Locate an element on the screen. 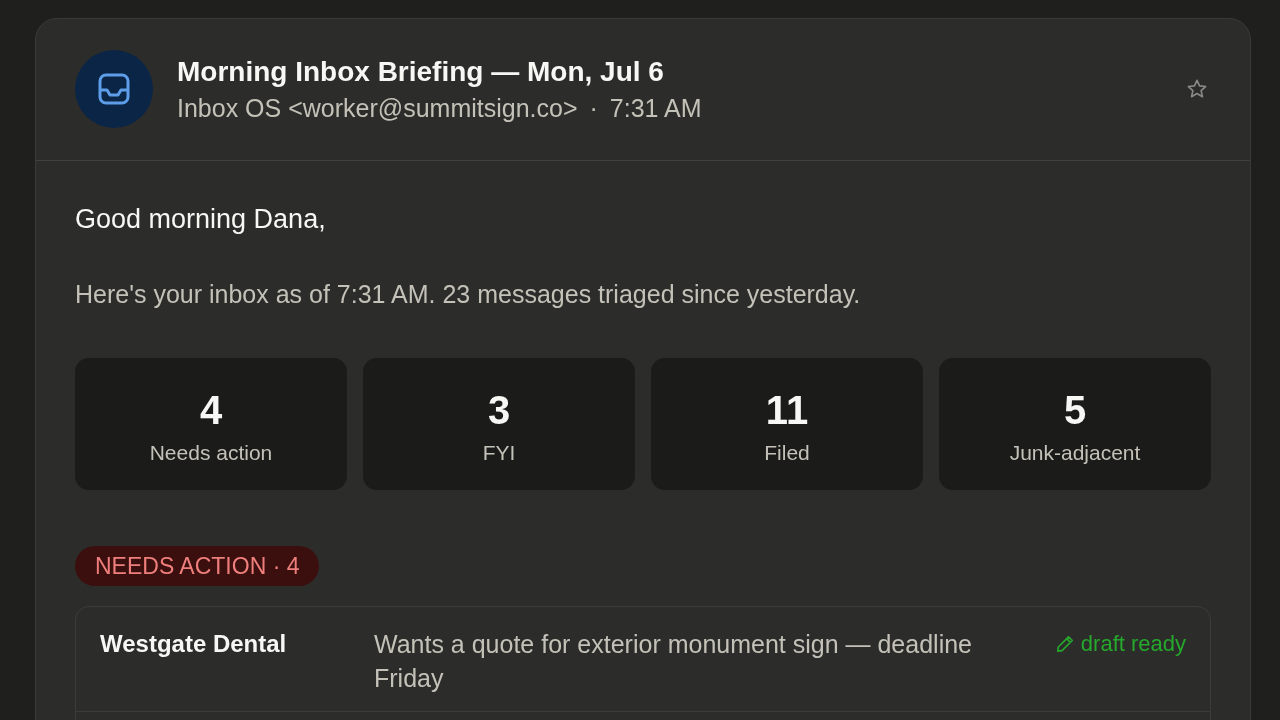 The image size is (1280, 720). intro-text: Here's your inbox as of 7:31 AM. 23 messages triaged since yesterday. is located at coordinates (468, 294).